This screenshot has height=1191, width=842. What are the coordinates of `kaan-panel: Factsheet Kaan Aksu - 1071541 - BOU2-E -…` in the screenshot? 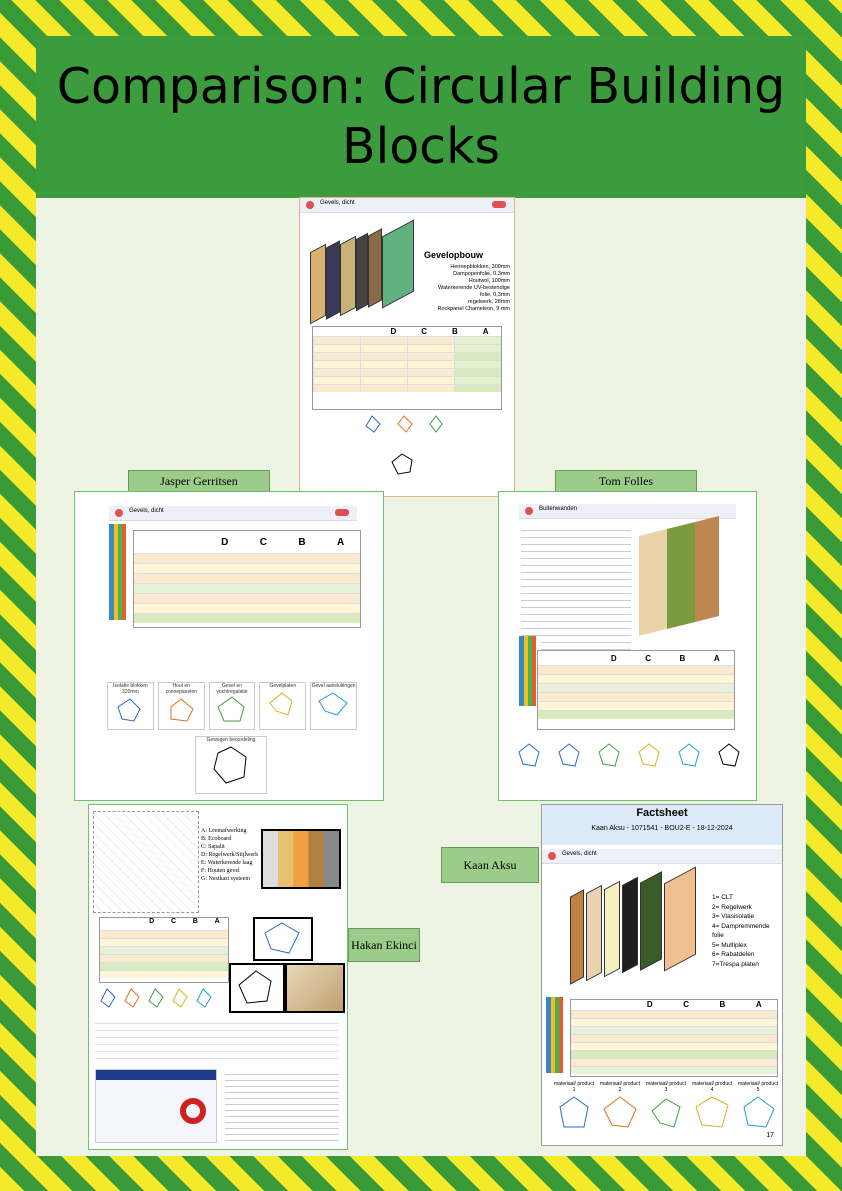 It's located at (662, 975).